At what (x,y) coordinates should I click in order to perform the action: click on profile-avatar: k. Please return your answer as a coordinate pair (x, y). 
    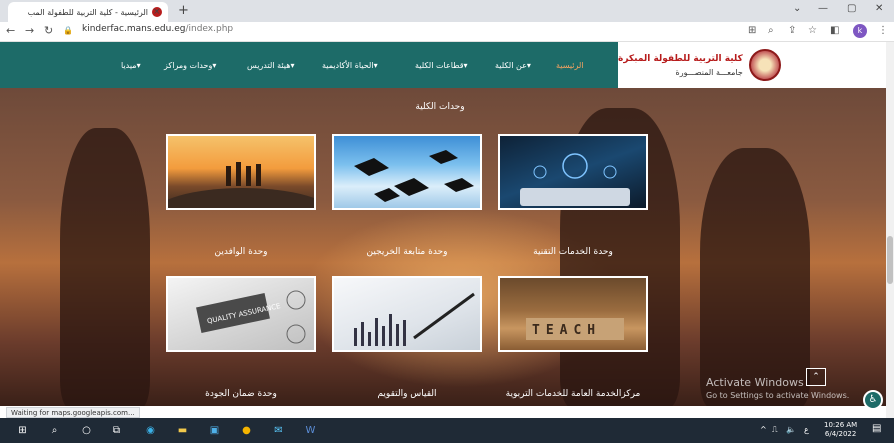
    Looking at the image, I should click on (860, 31).